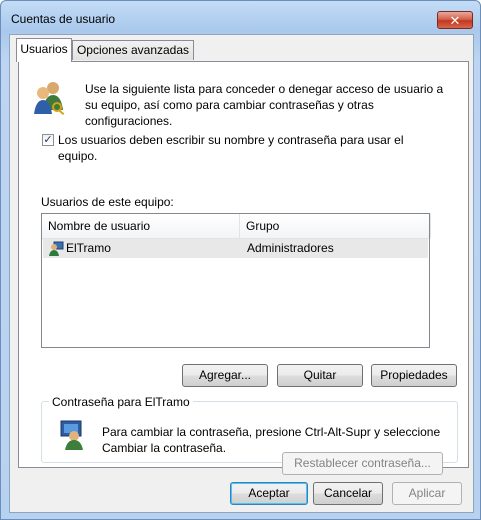 The width and height of the screenshot is (481, 520). Describe the element at coordinates (63, 19) in the screenshot. I see `window-title: Cuentas de usuario` at that location.